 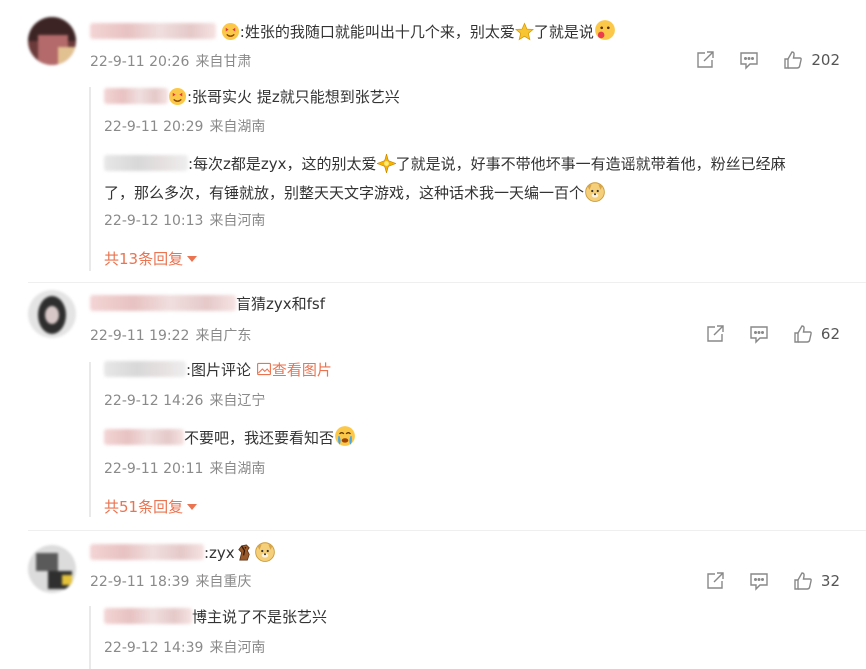 What do you see at coordinates (474, 97) in the screenshot?
I see `reply-text: :张哥实火 提z就只能想到张艺兴` at bounding box center [474, 97].